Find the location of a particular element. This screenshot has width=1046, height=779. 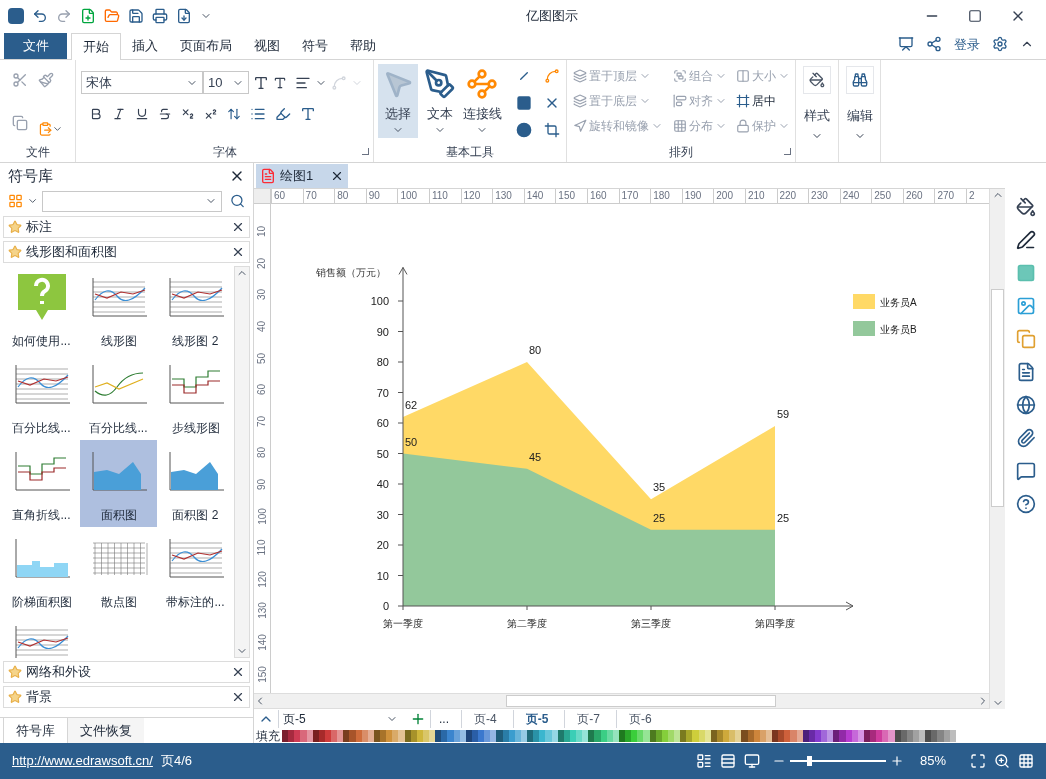

library-item: 线形图 is located at coordinates (118, 309).